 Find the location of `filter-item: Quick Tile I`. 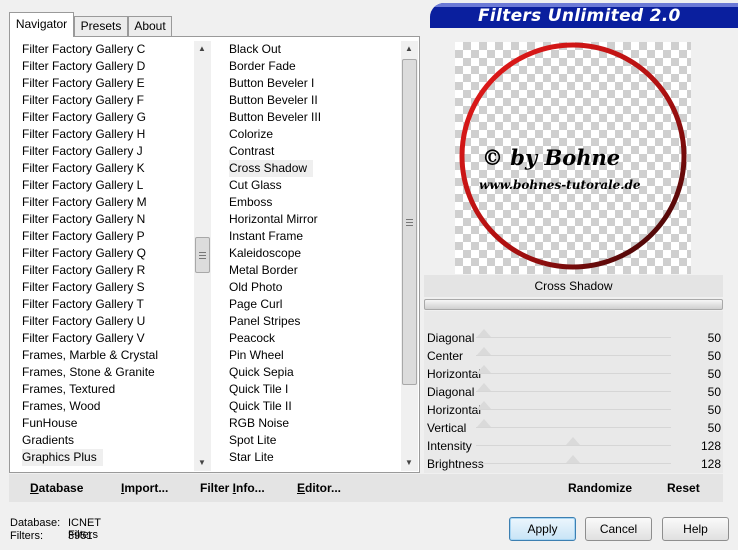

filter-item: Quick Tile I is located at coordinates (312, 389).